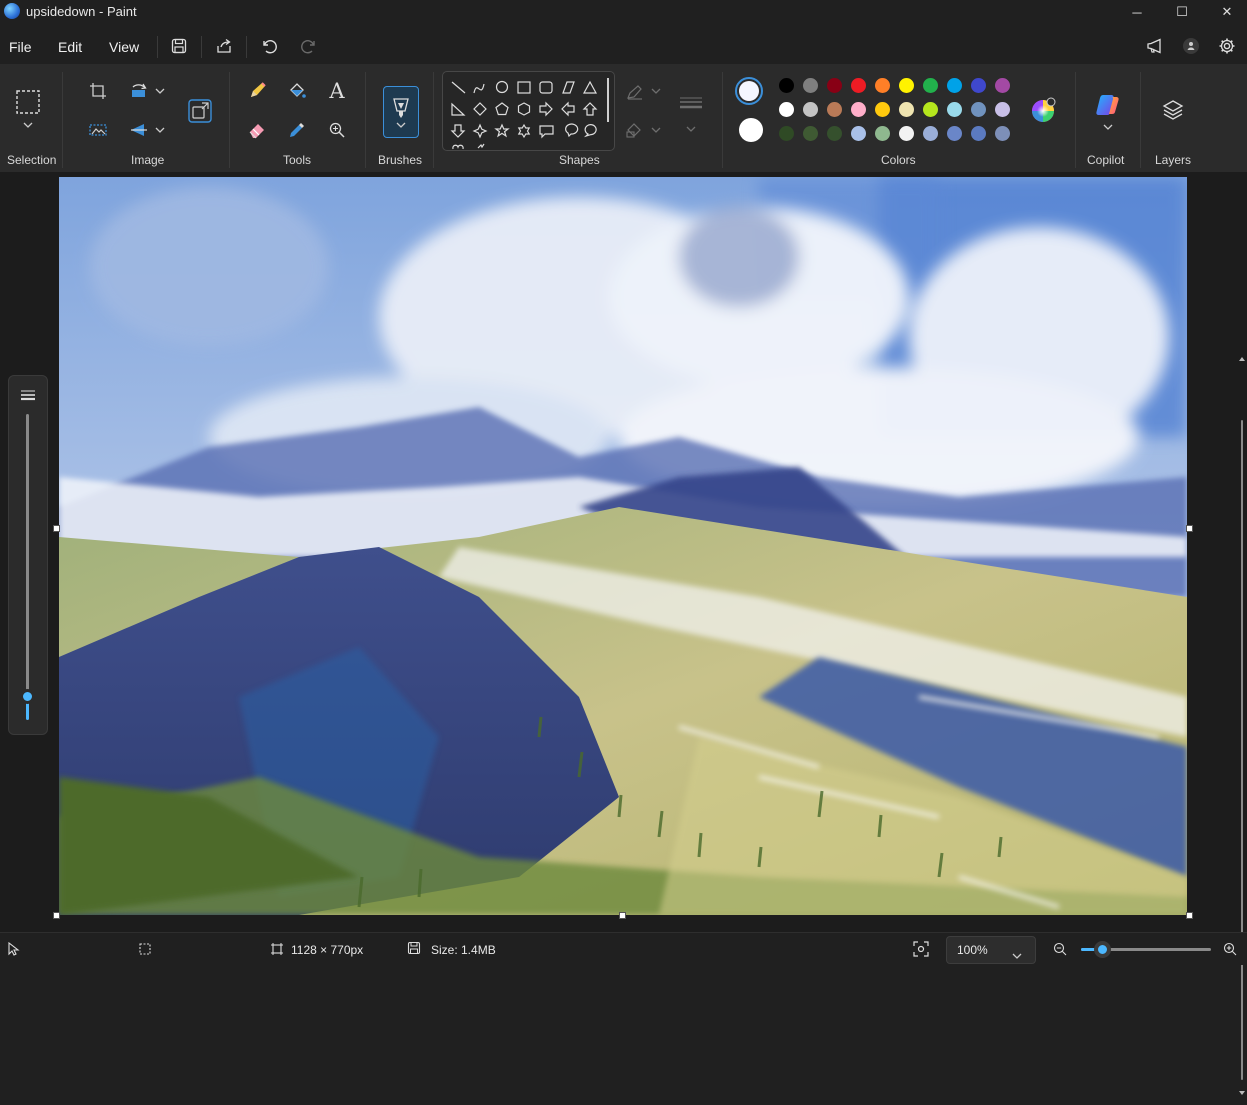  I want to click on rotate-chevron-down-icon, so click(160, 91).